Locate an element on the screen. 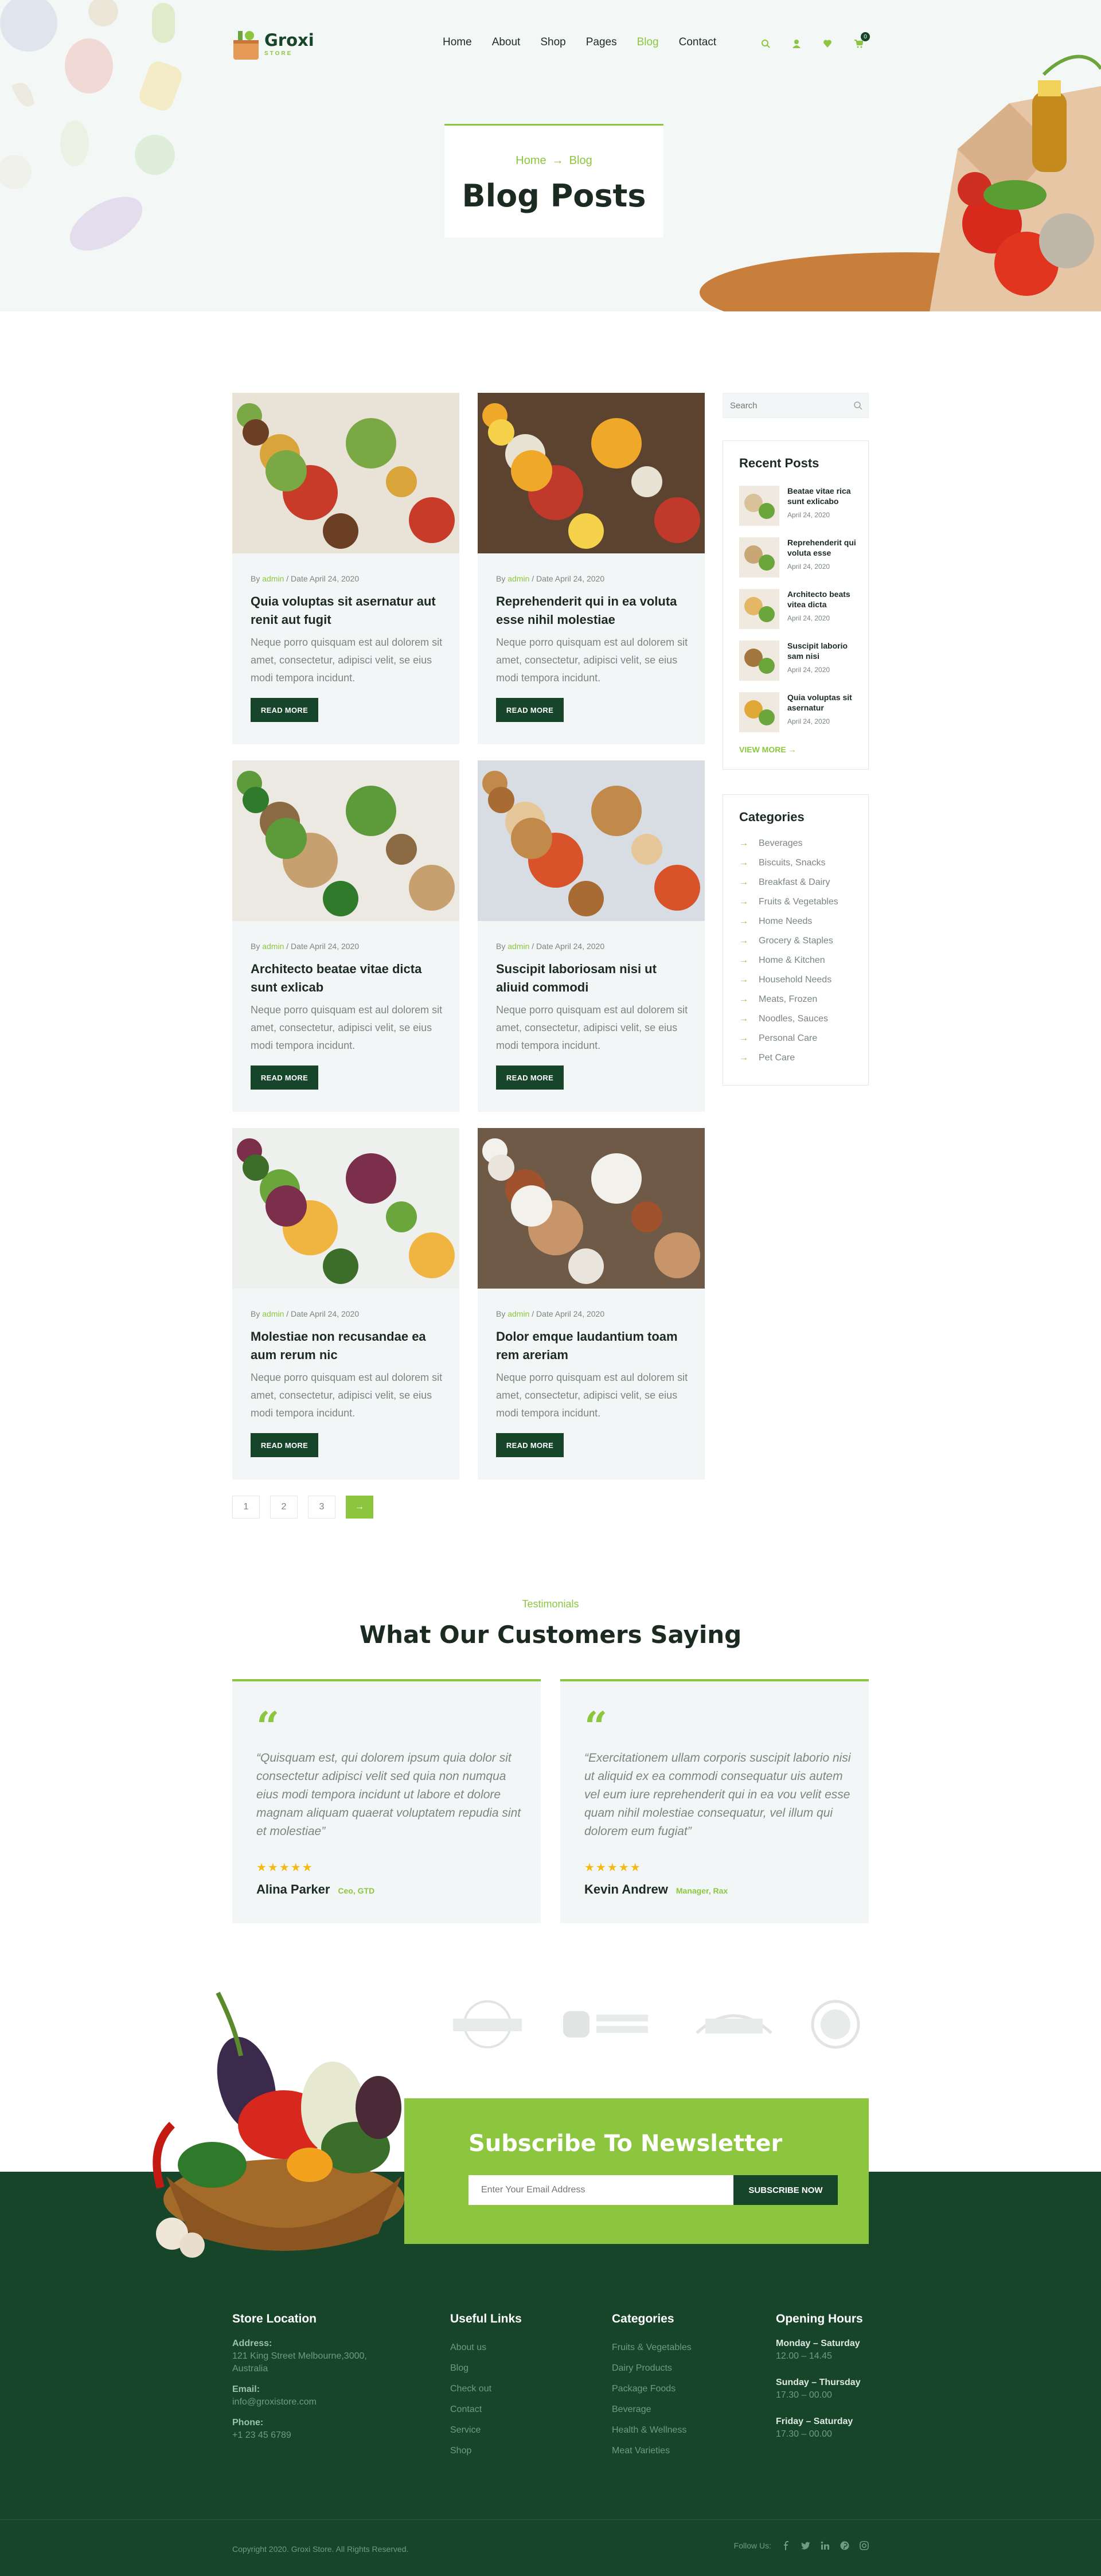 This screenshot has width=1101, height=2576. category-item: → Home & Kitchen is located at coordinates (782, 961).